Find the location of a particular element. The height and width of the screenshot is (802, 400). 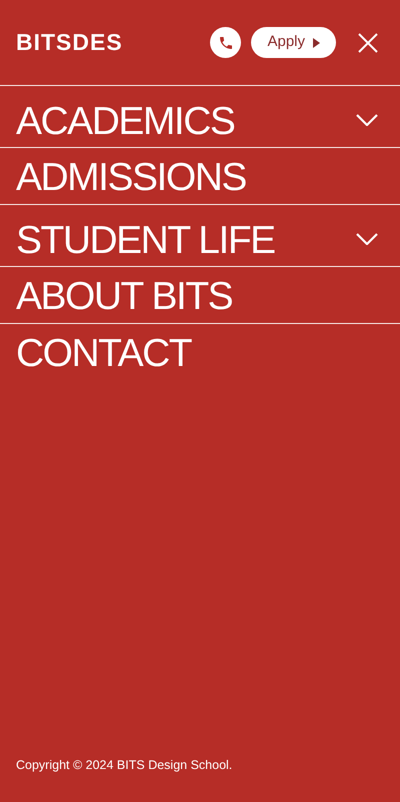

menu-link: ADMISSIONS is located at coordinates (131, 177).